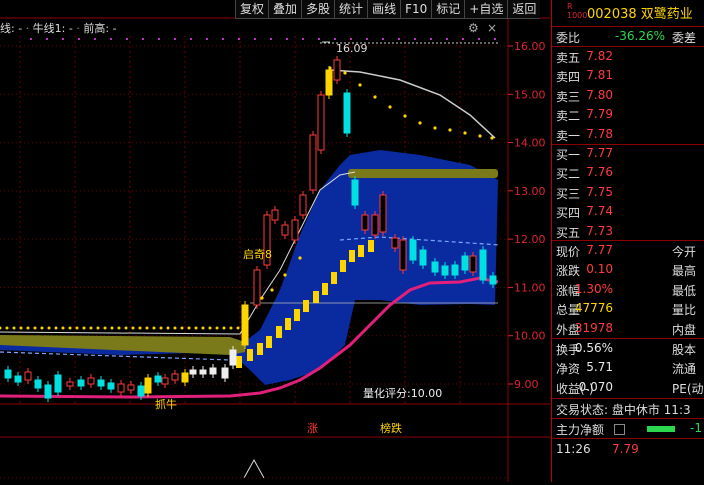 Image resolution: width=704 pixels, height=485 pixels. What do you see at coordinates (352, 48) in the screenshot?
I see `peak-price-label: 16.09` at bounding box center [352, 48].